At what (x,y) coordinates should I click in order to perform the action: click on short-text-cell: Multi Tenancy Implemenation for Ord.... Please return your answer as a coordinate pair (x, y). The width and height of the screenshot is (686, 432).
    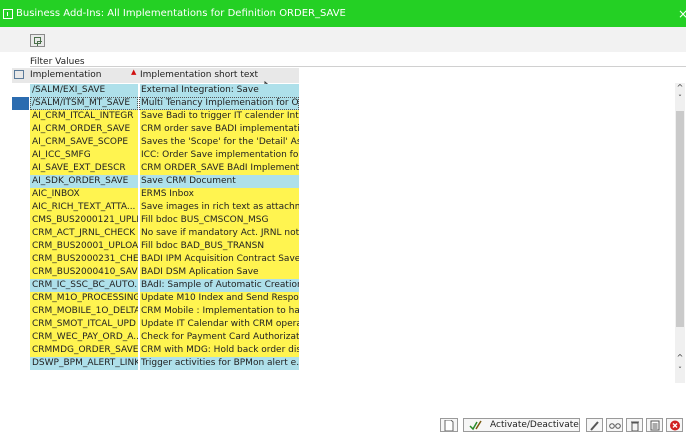
    Looking at the image, I should click on (219, 103).